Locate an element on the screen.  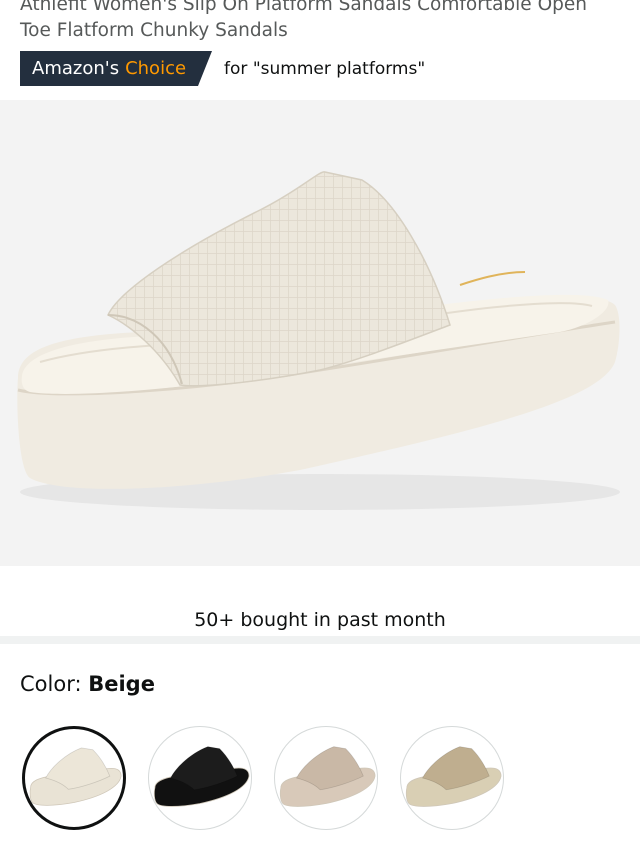
badge-highlight: Choice is located at coordinates (156, 68).